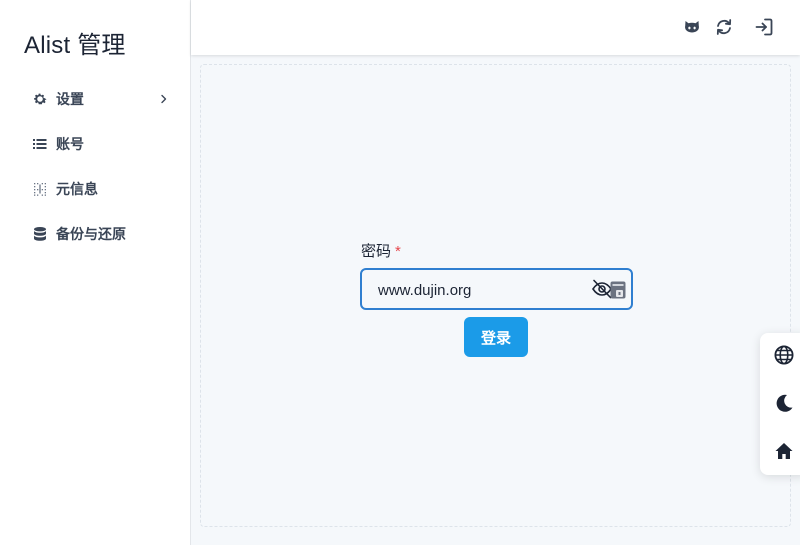 The image size is (800, 545). I want to click on sidebar-item-accounts: 账号, so click(97, 144).